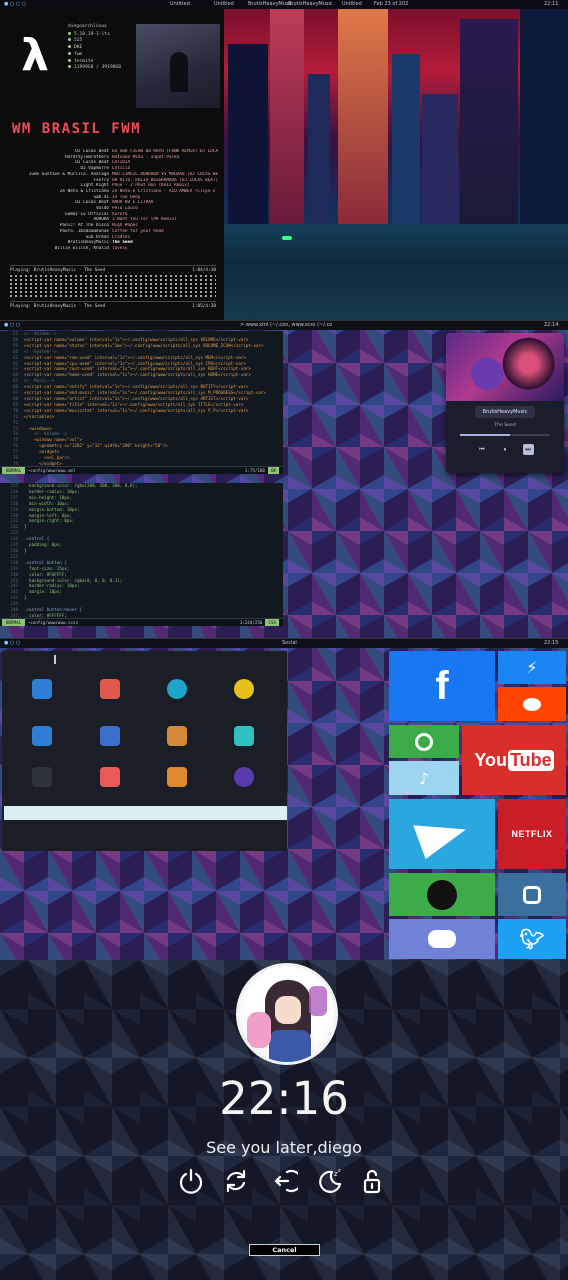  What do you see at coordinates (15, 4) in the screenshot?
I see `workspace-indicator: ● ○ ○ ○` at bounding box center [15, 4].